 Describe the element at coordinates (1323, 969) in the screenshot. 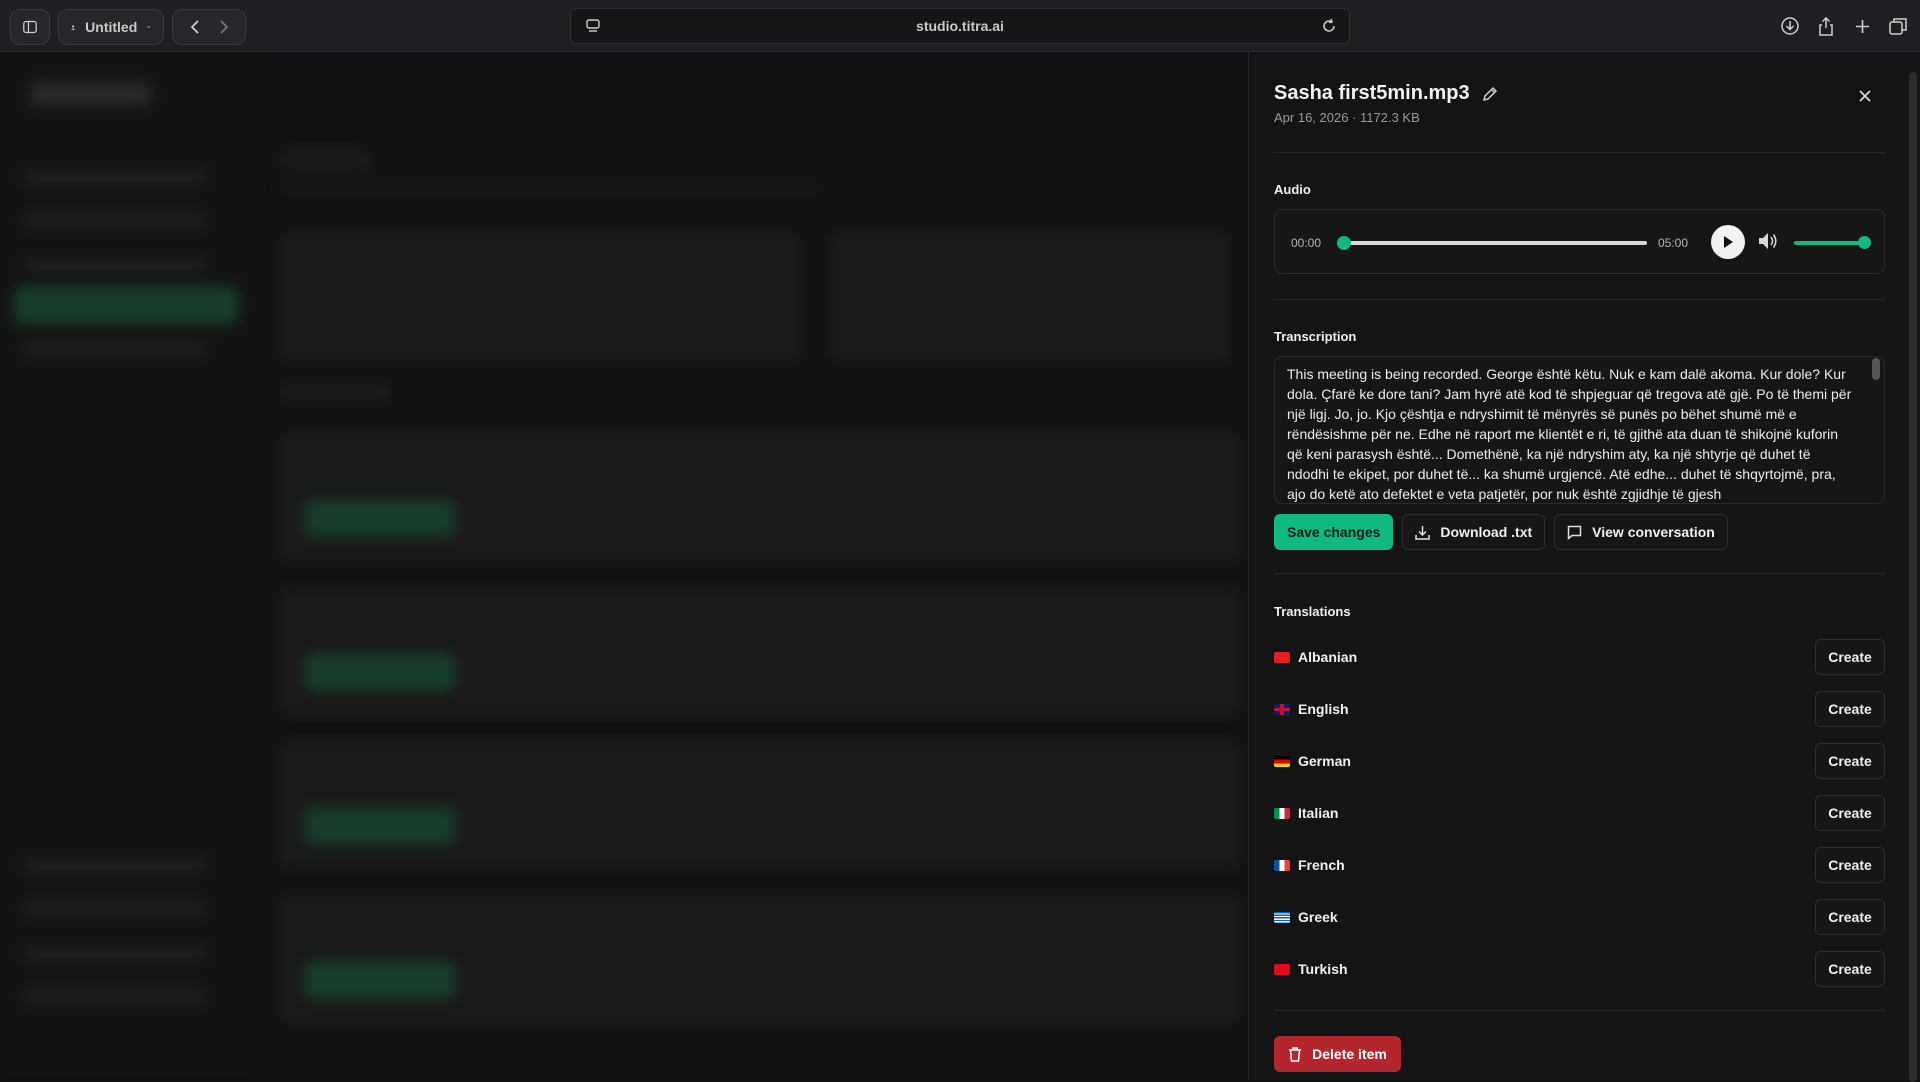

I see `language-label: Turkish` at that location.